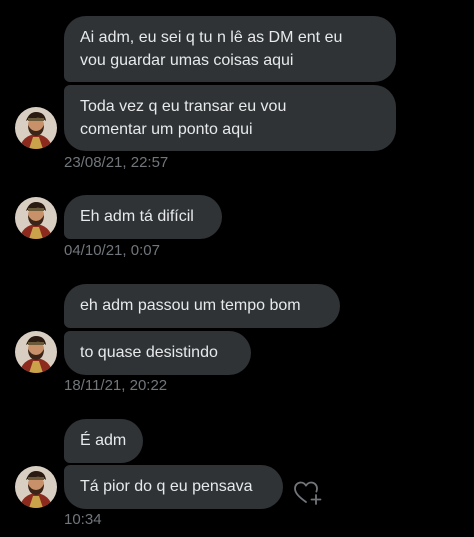  Describe the element at coordinates (83, 519) in the screenshot. I see `message-timestamp: 10:34` at that location.